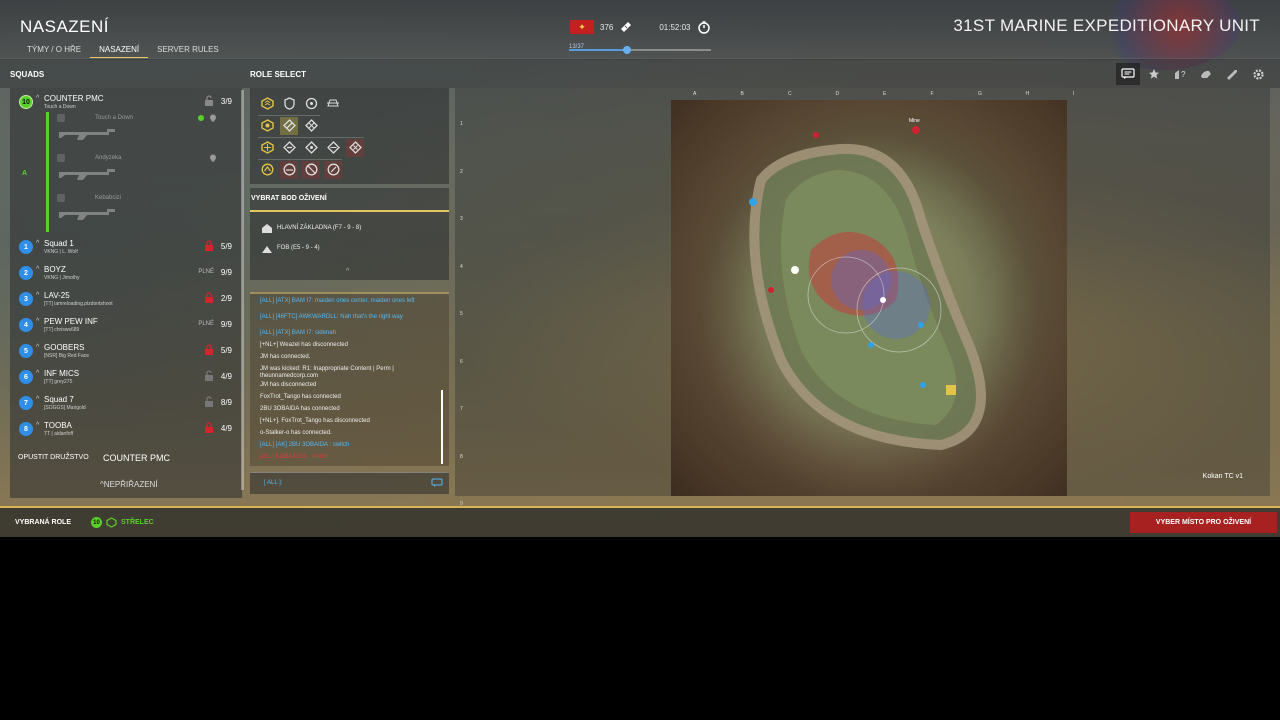 The width and height of the screenshot is (1280, 720). Describe the element at coordinates (54, 51) in the screenshot. I see `tab-teams: TÝMY / O HŘE` at that location.